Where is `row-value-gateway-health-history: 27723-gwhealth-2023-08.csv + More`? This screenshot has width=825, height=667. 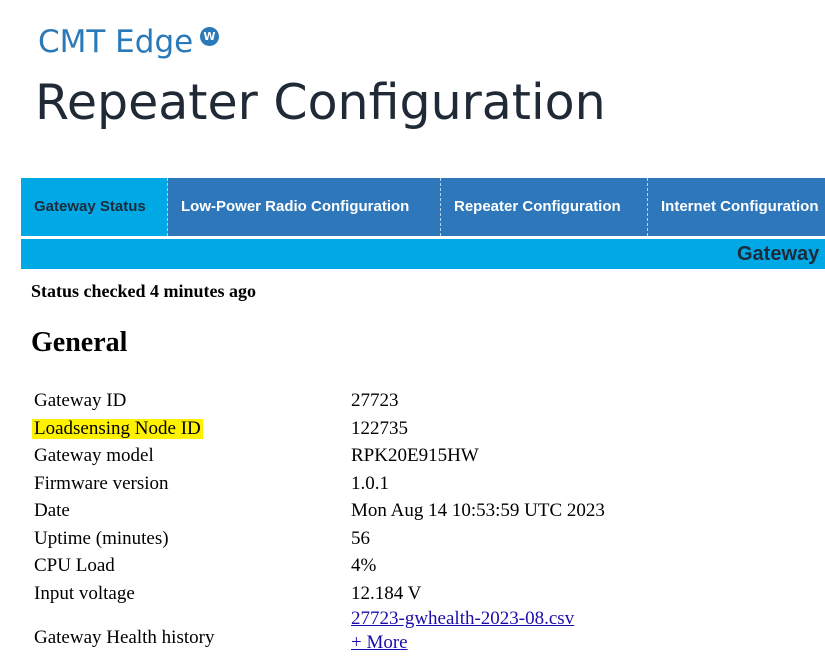 row-value-gateway-health-history: 27723-gwhealth-2023-08.csv + More is located at coordinates (462, 631).